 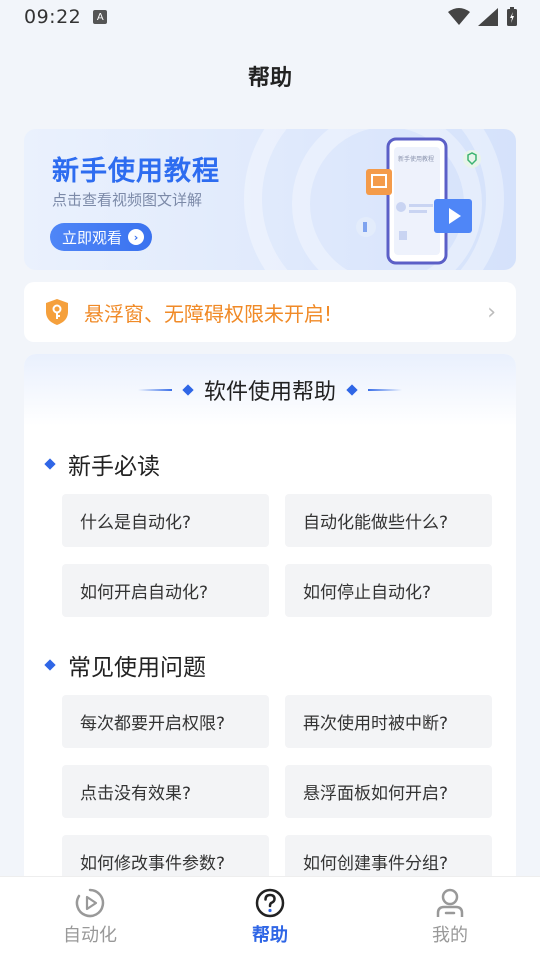 I want to click on page-title: 帮助, so click(x=269, y=78).